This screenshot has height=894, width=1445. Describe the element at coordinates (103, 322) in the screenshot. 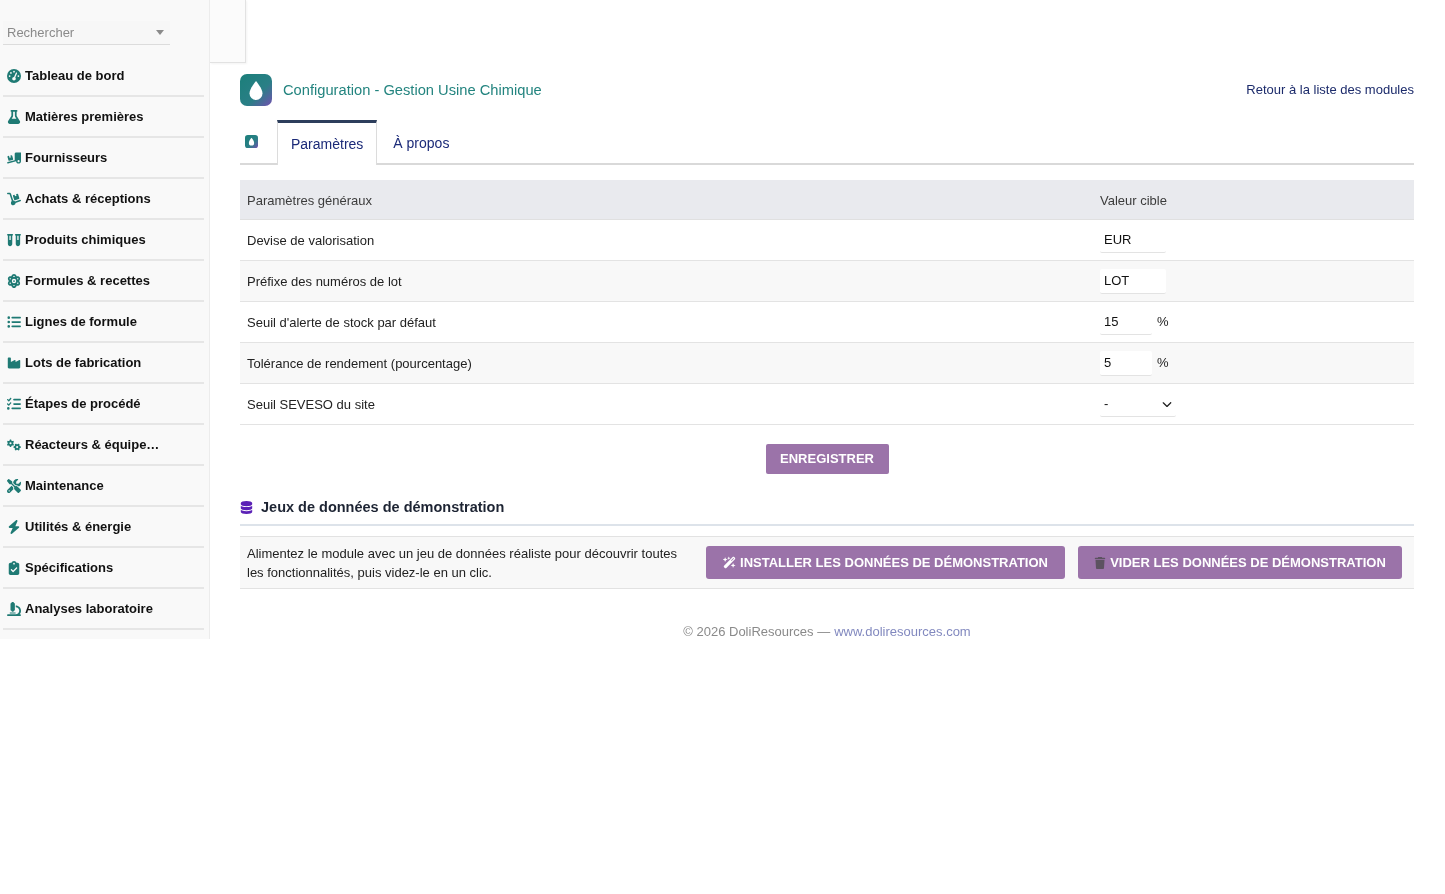

I see `sidebar-item: Lignes de formule` at that location.